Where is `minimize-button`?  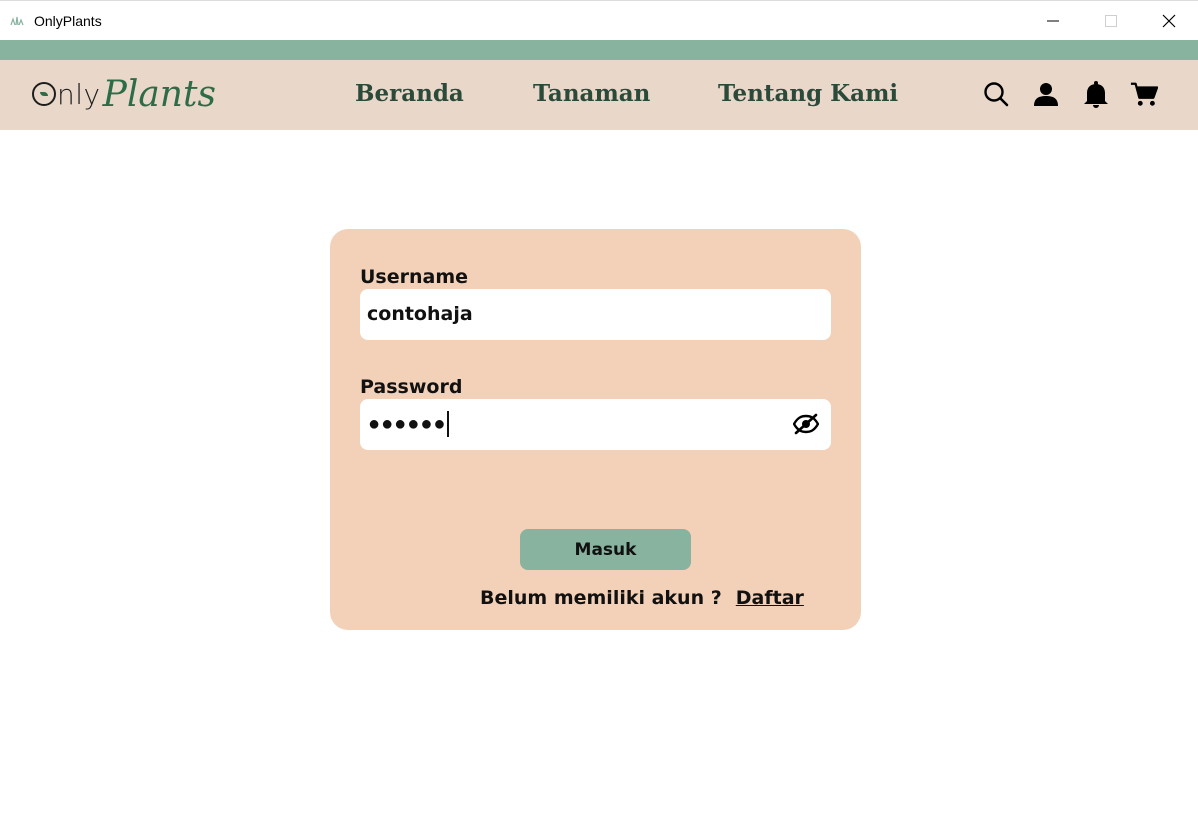 minimize-button is located at coordinates (1053, 21).